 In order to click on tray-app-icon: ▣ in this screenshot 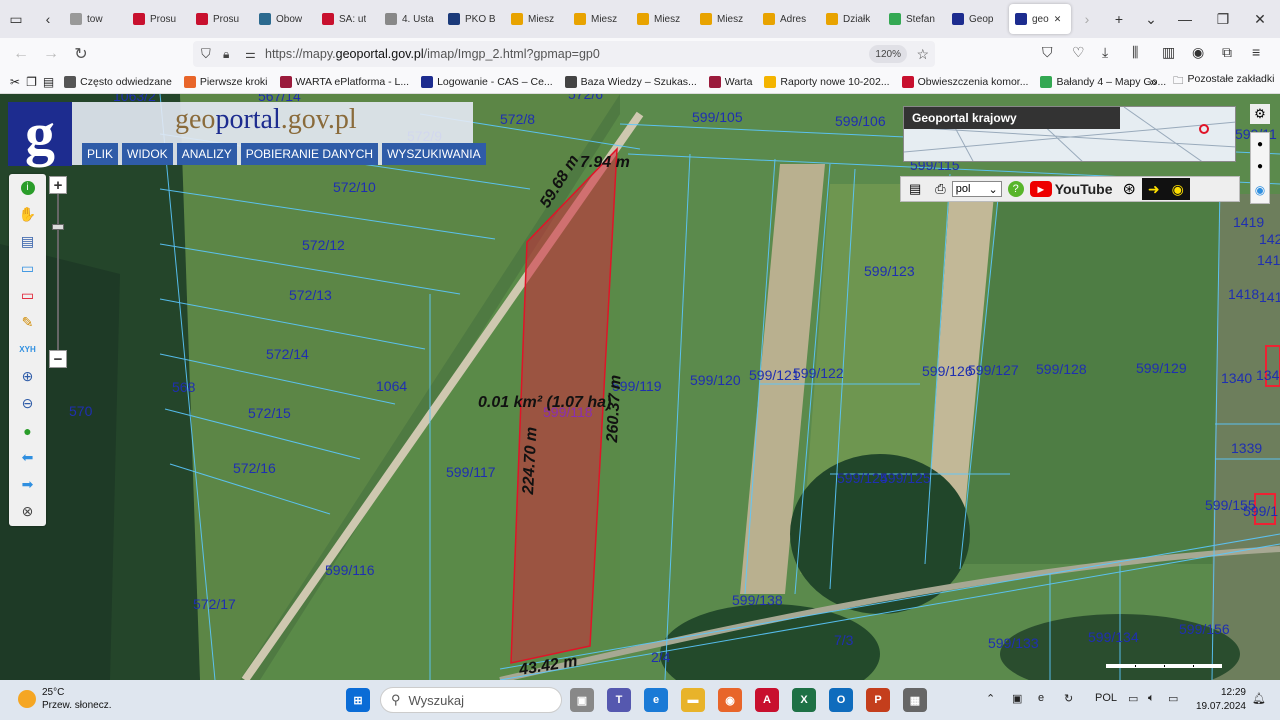, I will do `click(1017, 698)`.